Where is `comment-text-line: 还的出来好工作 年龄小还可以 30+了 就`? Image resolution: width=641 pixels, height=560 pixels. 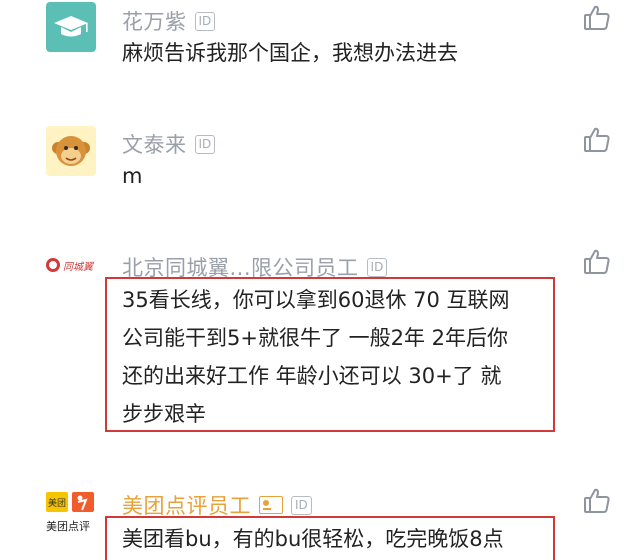 comment-text-line: 还的出来好工作 年龄小还可以 30+了 就 is located at coordinates (312, 376).